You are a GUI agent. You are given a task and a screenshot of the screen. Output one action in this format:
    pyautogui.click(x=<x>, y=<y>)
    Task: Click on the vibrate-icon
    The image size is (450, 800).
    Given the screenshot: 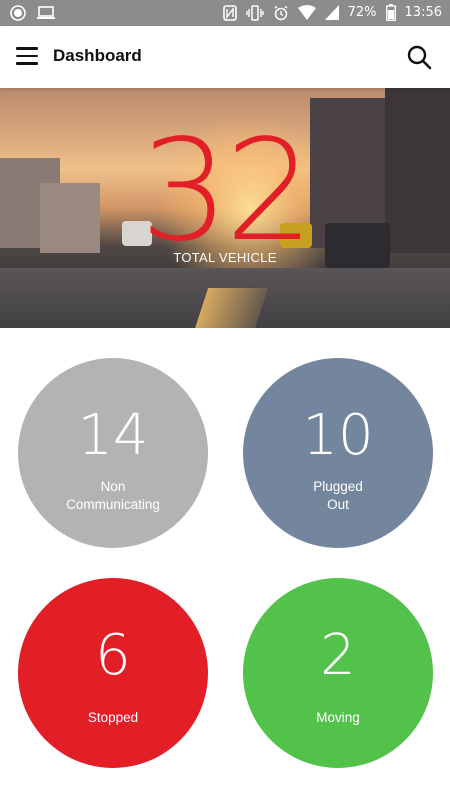 What is the action you would take?
    pyautogui.click(x=254, y=12)
    